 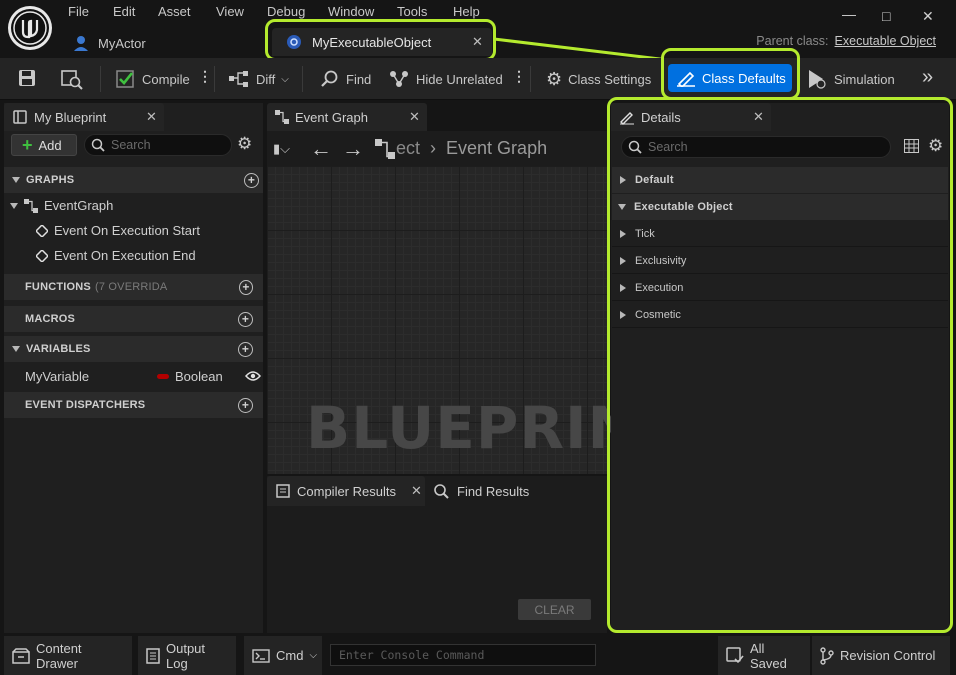 What do you see at coordinates (72, 79) in the screenshot?
I see `browse-icon` at bounding box center [72, 79].